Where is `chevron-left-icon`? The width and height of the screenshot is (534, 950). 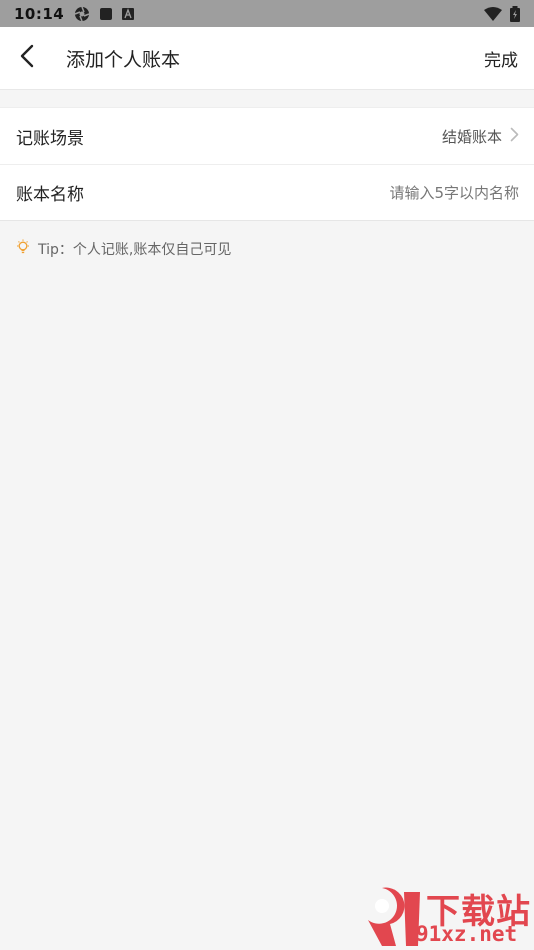
chevron-left-icon is located at coordinates (27, 58).